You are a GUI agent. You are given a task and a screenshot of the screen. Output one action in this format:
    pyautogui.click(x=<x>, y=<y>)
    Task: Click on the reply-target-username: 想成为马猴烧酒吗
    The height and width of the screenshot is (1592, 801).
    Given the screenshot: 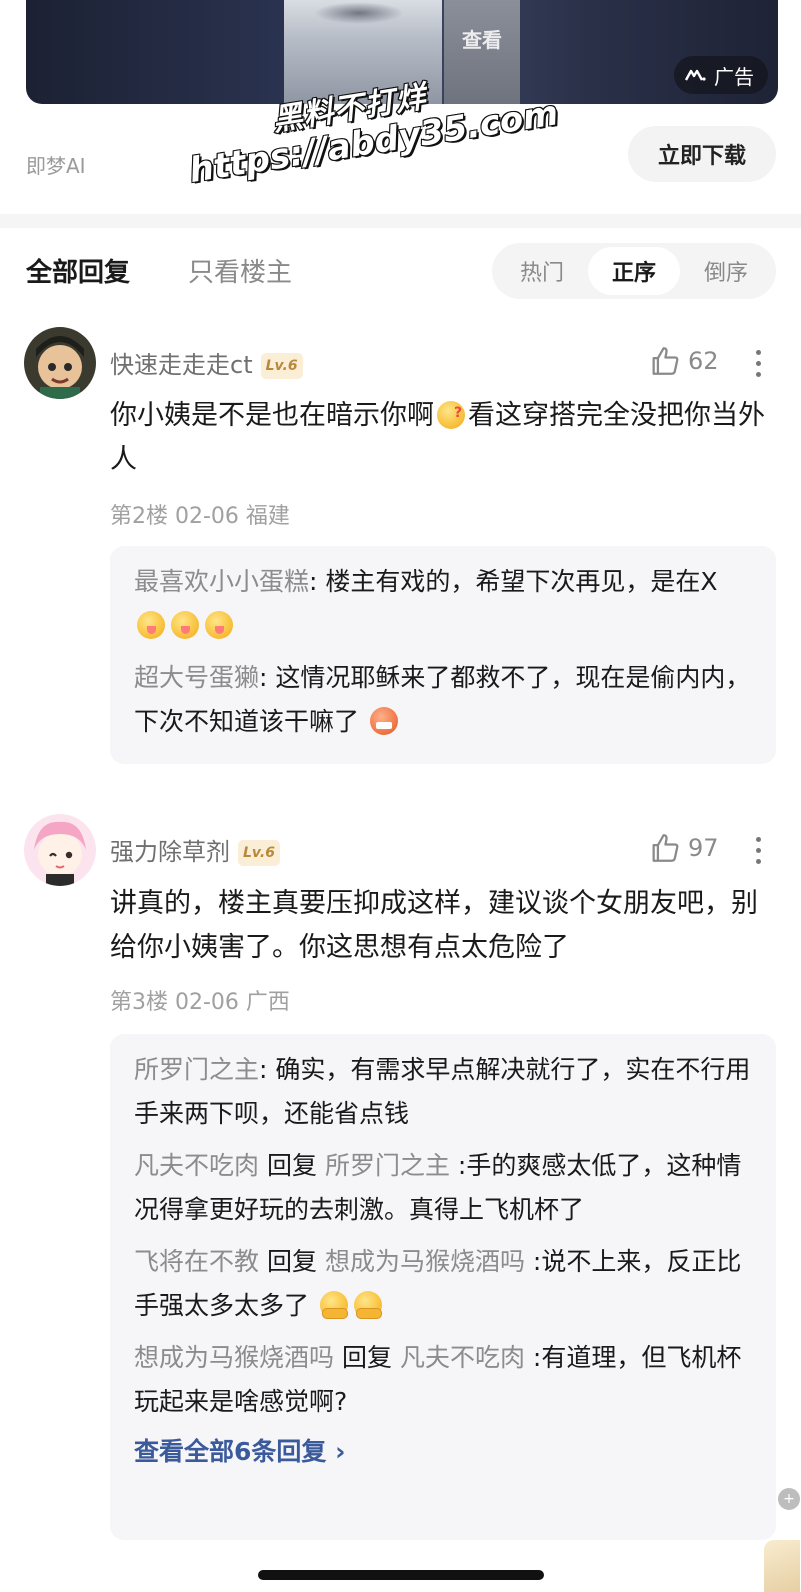 What is the action you would take?
    pyautogui.click(x=425, y=1261)
    